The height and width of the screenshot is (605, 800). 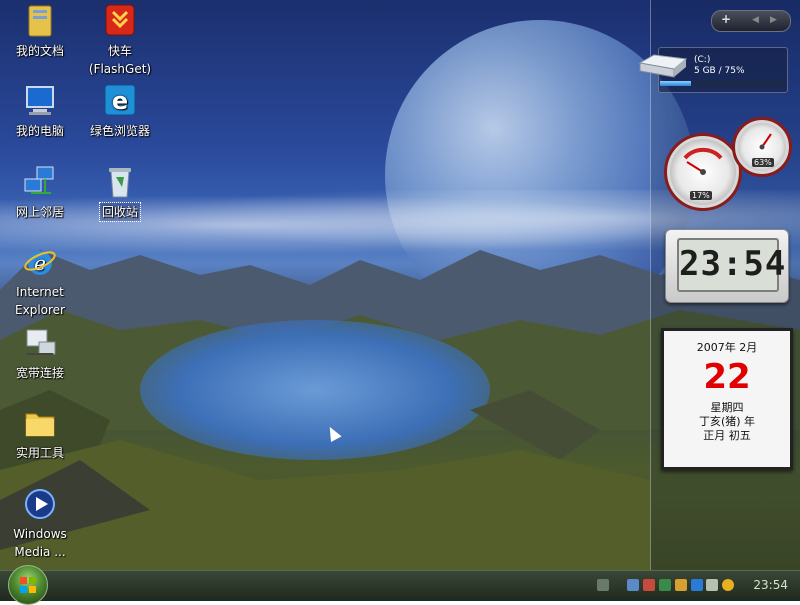 I want to click on sun-icon, so click(x=728, y=585).